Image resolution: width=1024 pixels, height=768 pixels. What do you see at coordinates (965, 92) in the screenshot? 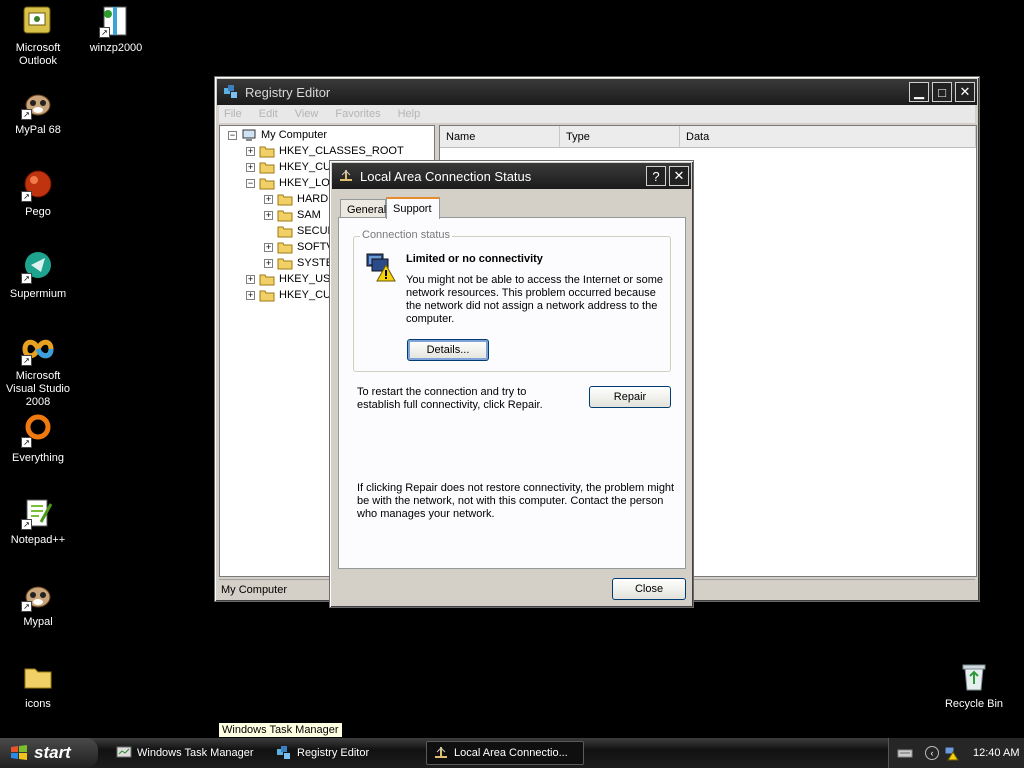
I see `close-button: ✕` at bounding box center [965, 92].